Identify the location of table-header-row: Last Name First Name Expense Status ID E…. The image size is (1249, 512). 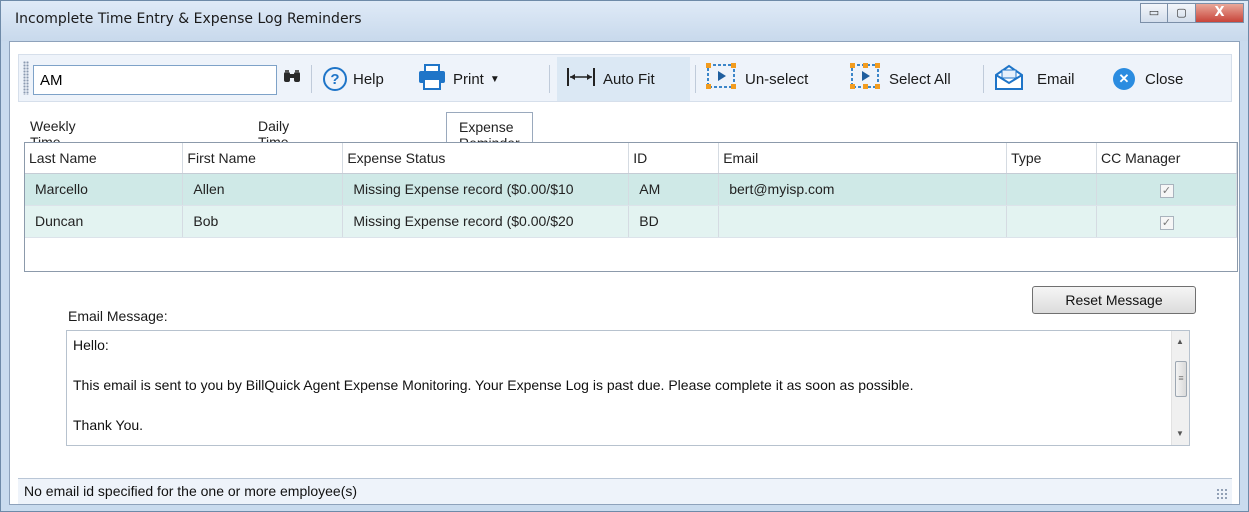
(631, 158).